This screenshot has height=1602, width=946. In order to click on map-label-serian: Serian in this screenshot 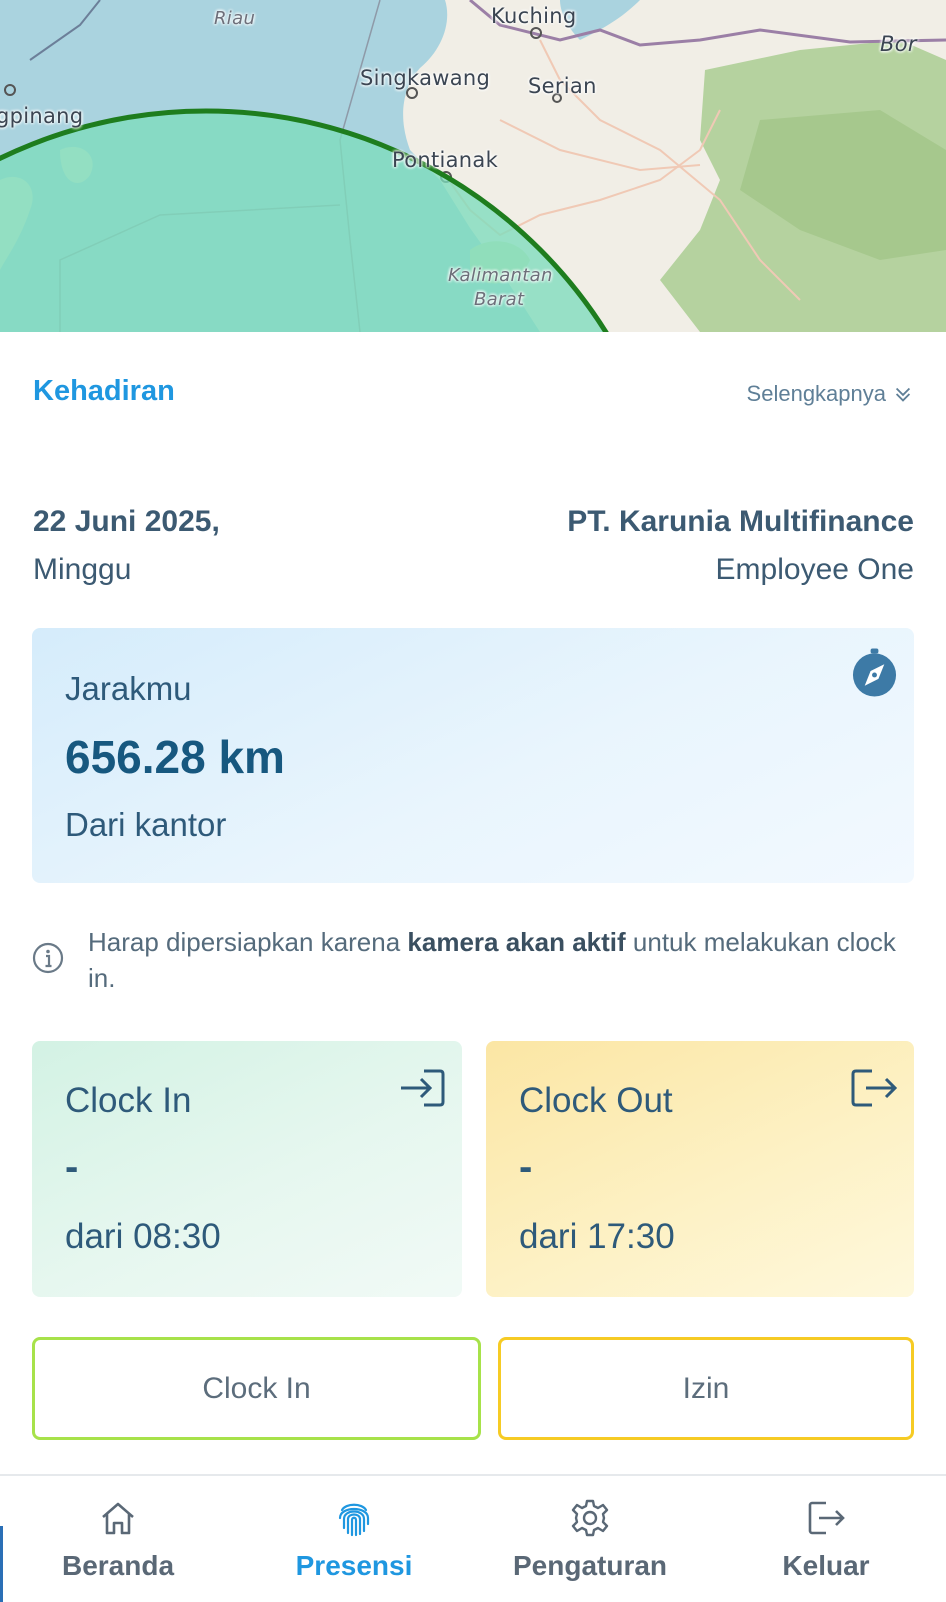, I will do `click(562, 86)`.